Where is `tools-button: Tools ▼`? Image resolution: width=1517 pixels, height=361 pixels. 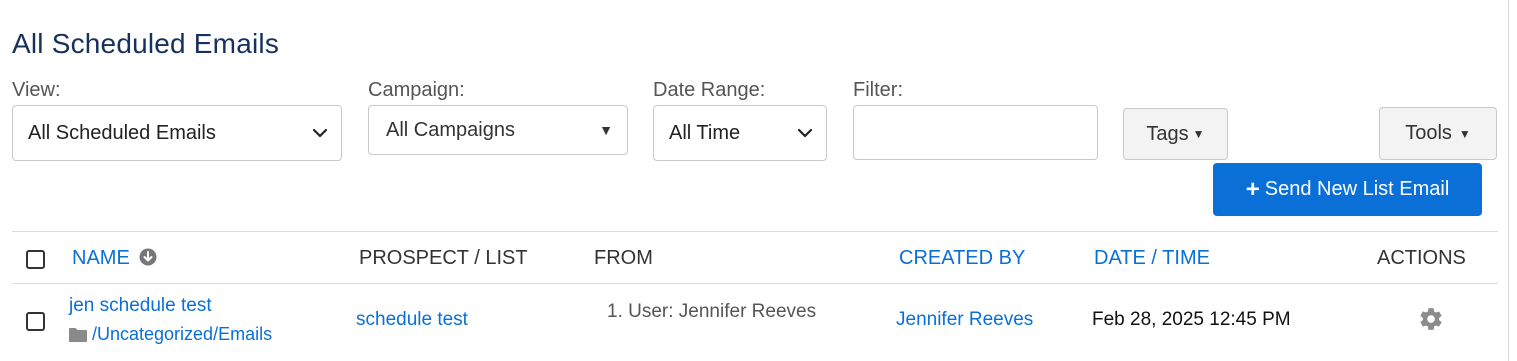
tools-button: Tools ▼ is located at coordinates (1438, 133).